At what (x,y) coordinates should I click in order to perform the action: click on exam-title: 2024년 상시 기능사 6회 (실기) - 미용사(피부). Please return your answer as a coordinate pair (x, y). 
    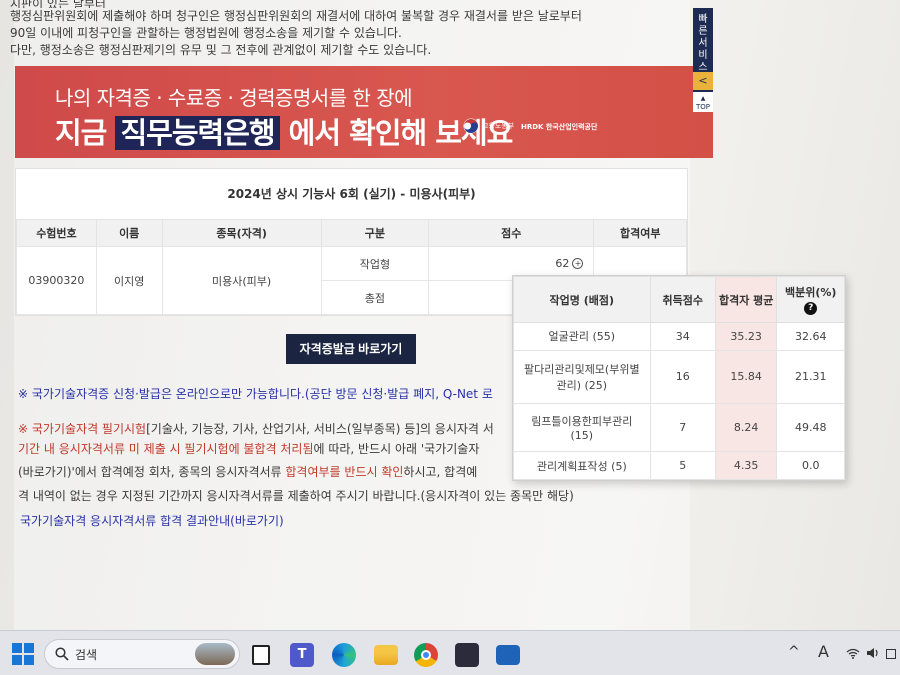
    Looking at the image, I should click on (351, 194).